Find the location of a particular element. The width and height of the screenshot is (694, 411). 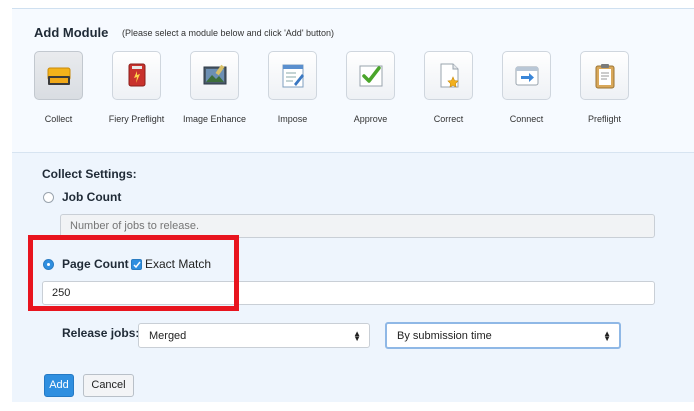

module-label: Connect is located at coordinates (526, 119).